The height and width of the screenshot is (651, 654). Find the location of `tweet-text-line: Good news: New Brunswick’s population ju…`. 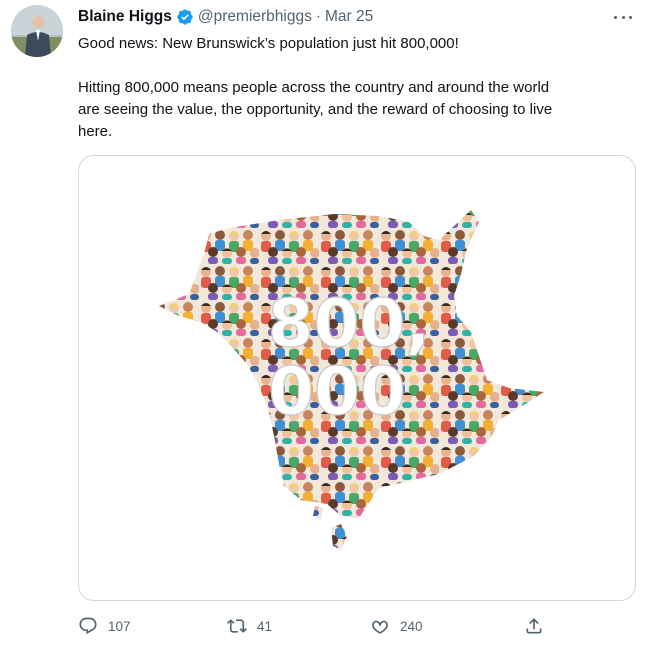

tweet-text-line: Good news: New Brunswick’s population ju… is located at coordinates (268, 43).